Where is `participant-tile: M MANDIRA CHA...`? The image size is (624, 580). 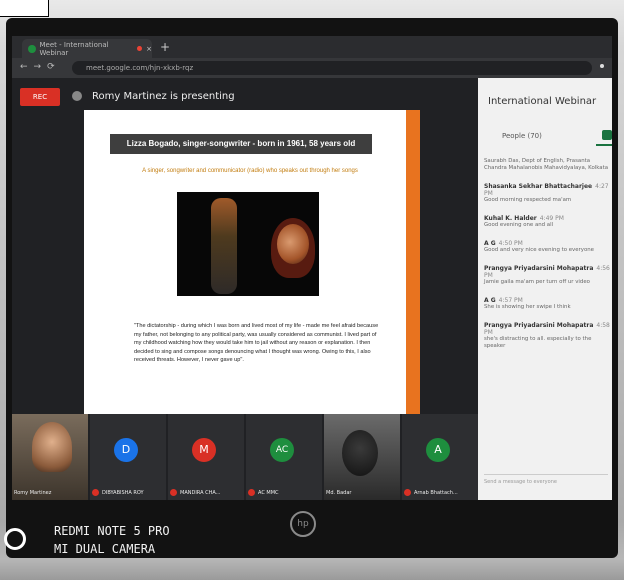
participant-tile: M MANDIRA CHA... is located at coordinates (206, 457).